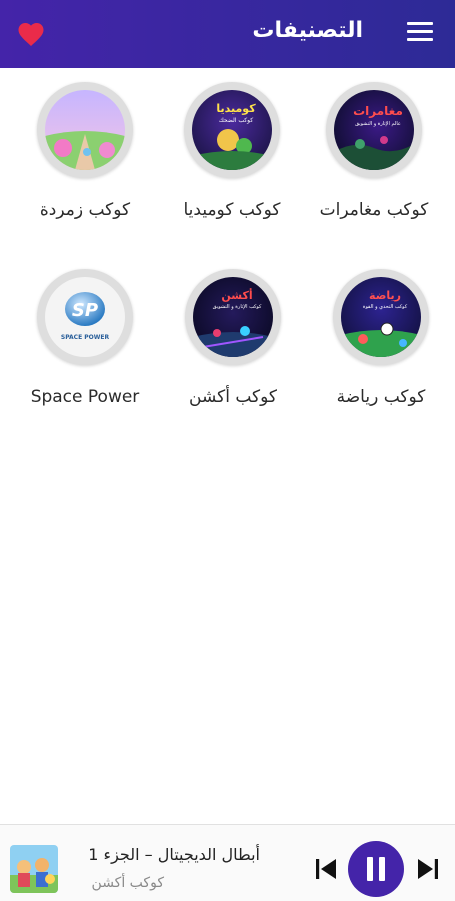 The image size is (455, 901). What do you see at coordinates (374, 210) in the screenshot?
I see `category-label: كوكب مغامرات` at bounding box center [374, 210].